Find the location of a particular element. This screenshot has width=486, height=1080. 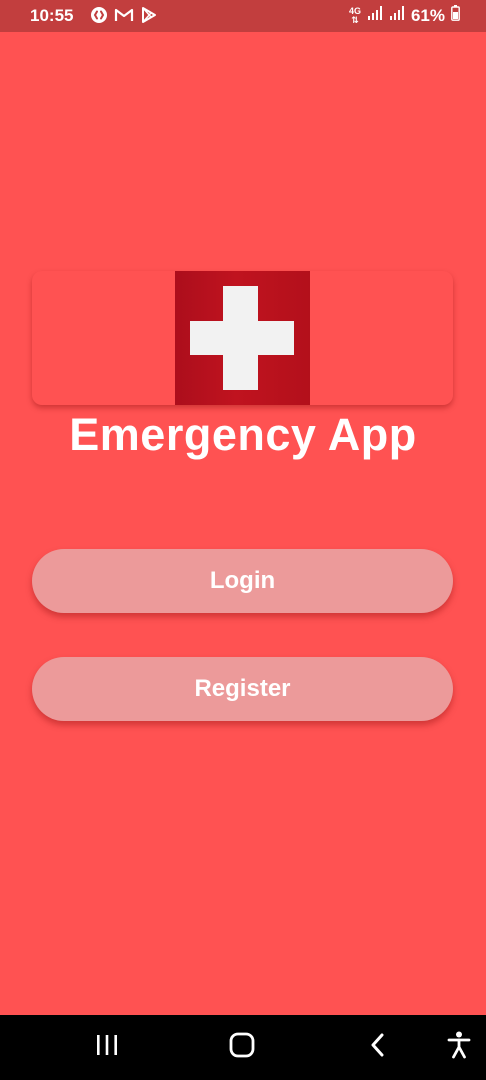

battery-percent: 61% is located at coordinates (427, 15).